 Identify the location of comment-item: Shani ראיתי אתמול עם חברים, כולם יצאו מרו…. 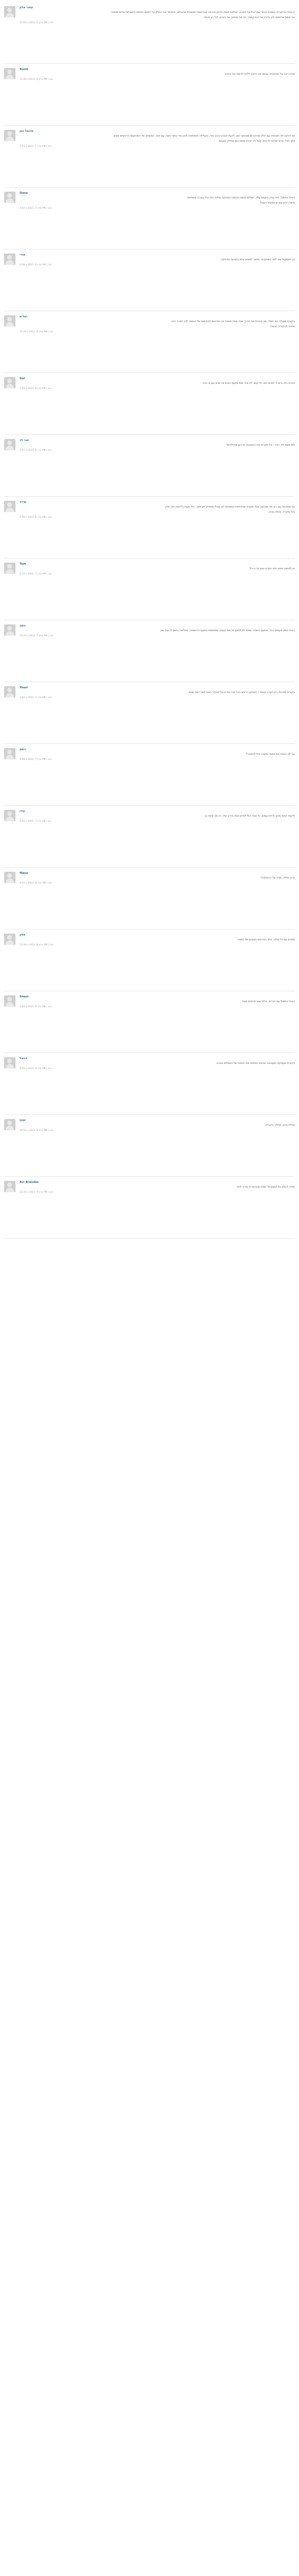
(149, 1022).